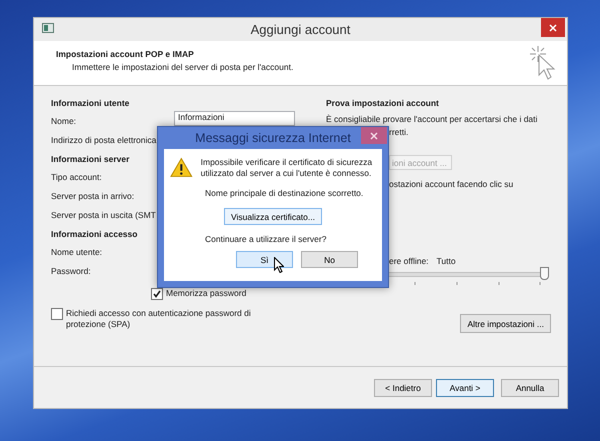 The width and height of the screenshot is (600, 441). Describe the element at coordinates (432, 119) in the screenshot. I see `description-text: È consigliabile provare l'account per accertarsi che i dati` at that location.